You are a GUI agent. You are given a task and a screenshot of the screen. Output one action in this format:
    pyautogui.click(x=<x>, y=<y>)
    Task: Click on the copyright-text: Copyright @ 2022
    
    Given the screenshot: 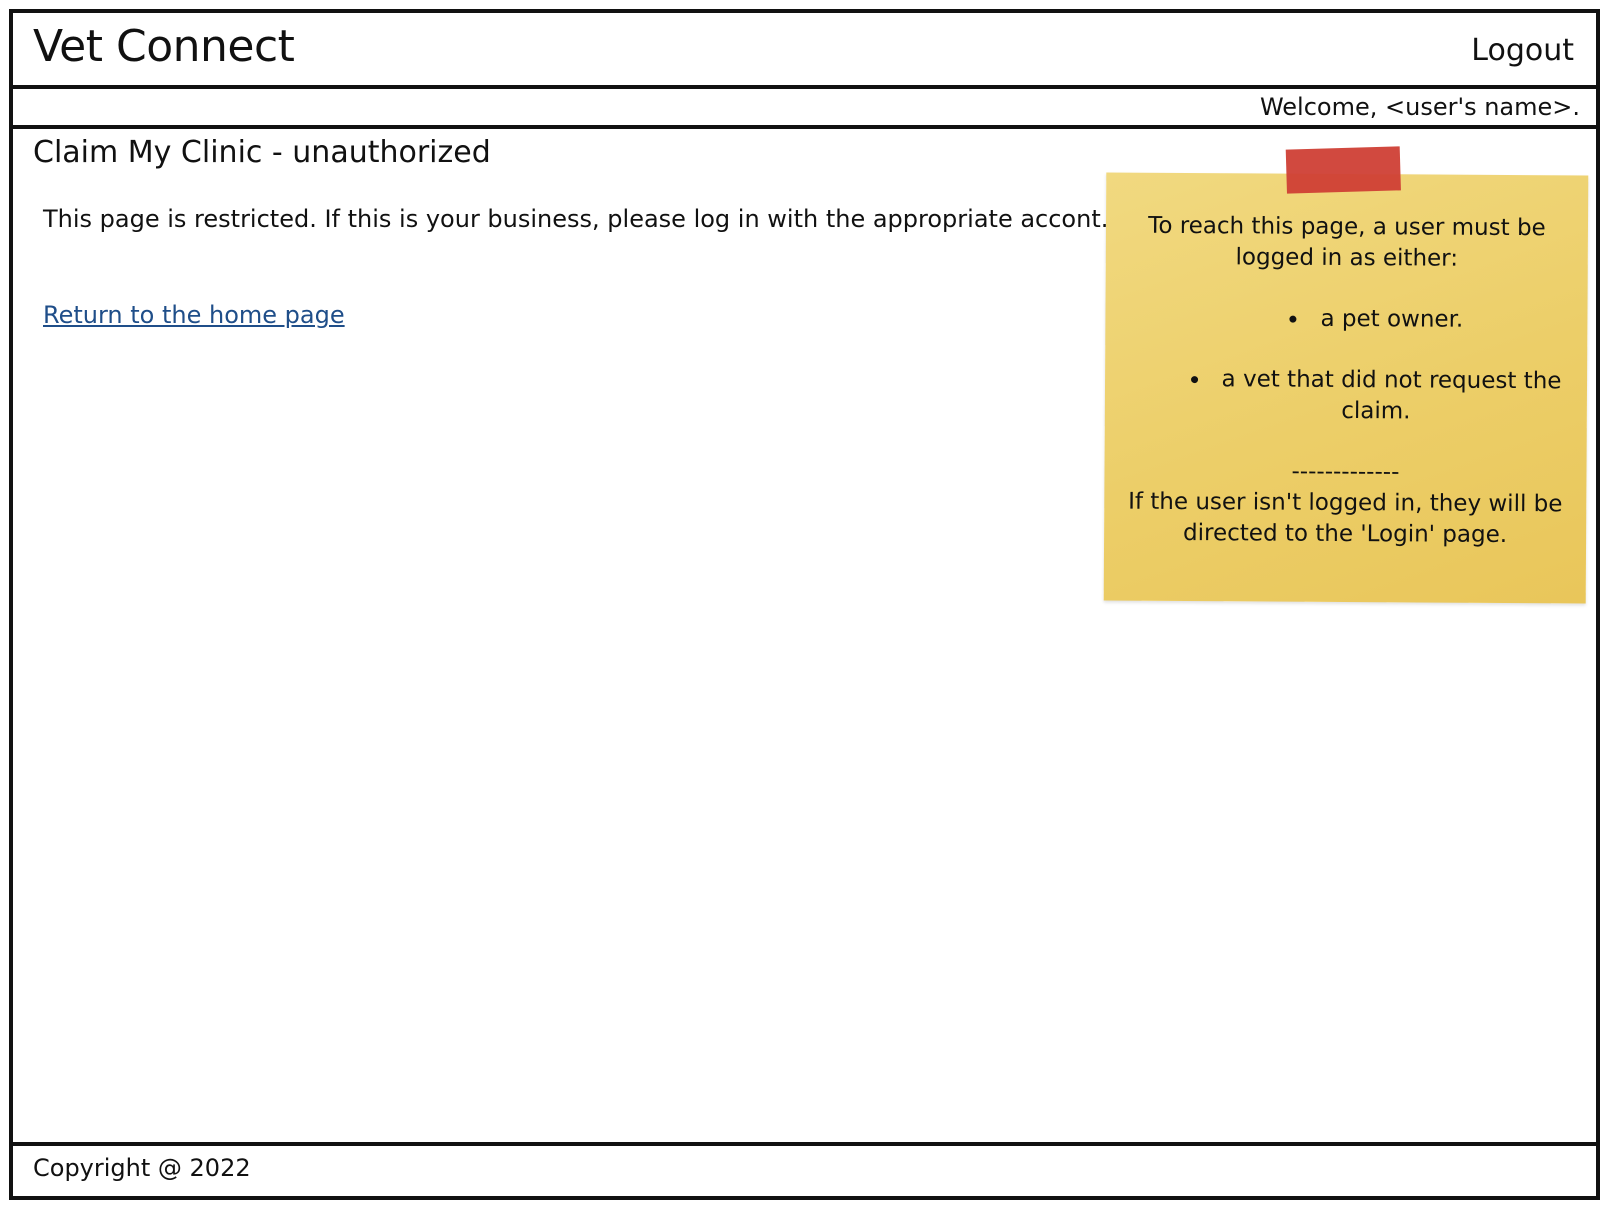 What is the action you would take?
    pyautogui.click(x=142, y=1168)
    